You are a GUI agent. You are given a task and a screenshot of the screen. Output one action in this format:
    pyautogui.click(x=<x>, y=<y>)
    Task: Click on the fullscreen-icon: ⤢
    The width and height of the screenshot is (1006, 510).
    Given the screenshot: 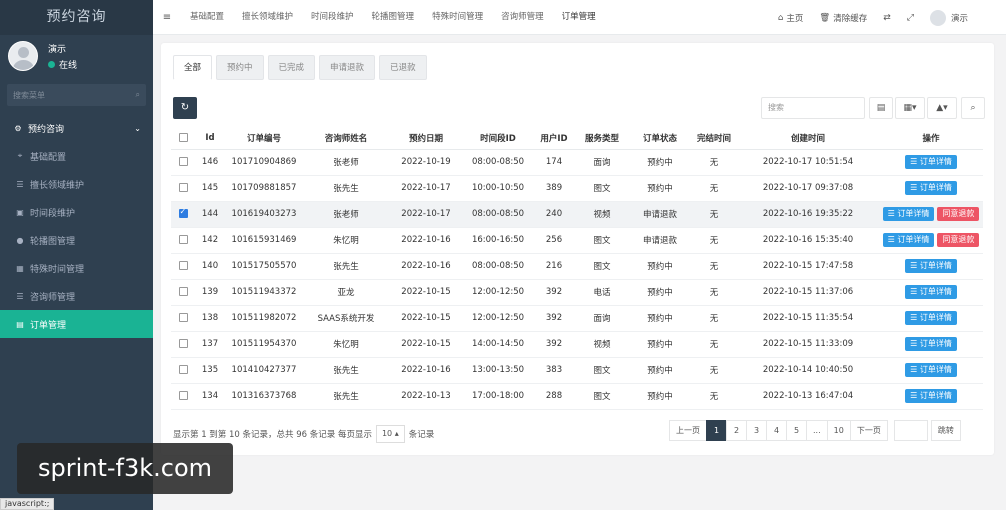 What is the action you would take?
    pyautogui.click(x=910, y=18)
    